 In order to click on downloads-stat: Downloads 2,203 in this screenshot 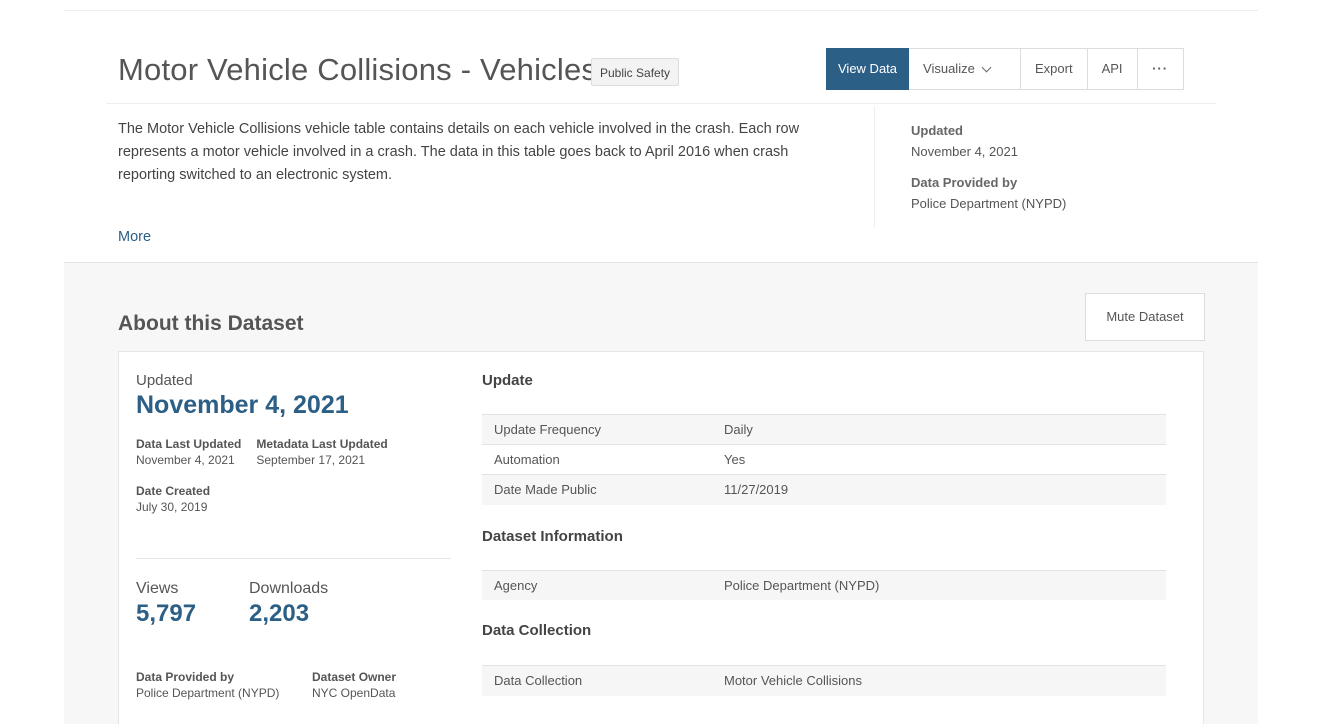, I will do `click(305, 604)`.